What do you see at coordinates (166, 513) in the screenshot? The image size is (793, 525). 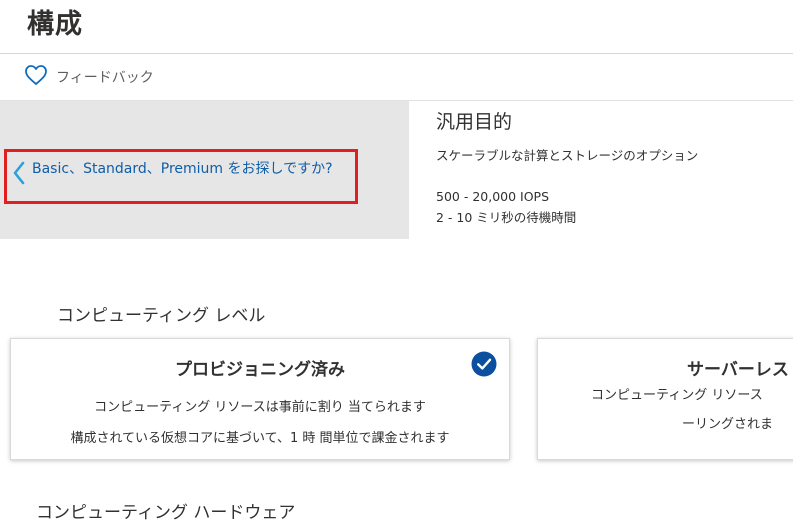 I see `compute-hardware-heading: コンピューティング ハードウェア` at bounding box center [166, 513].